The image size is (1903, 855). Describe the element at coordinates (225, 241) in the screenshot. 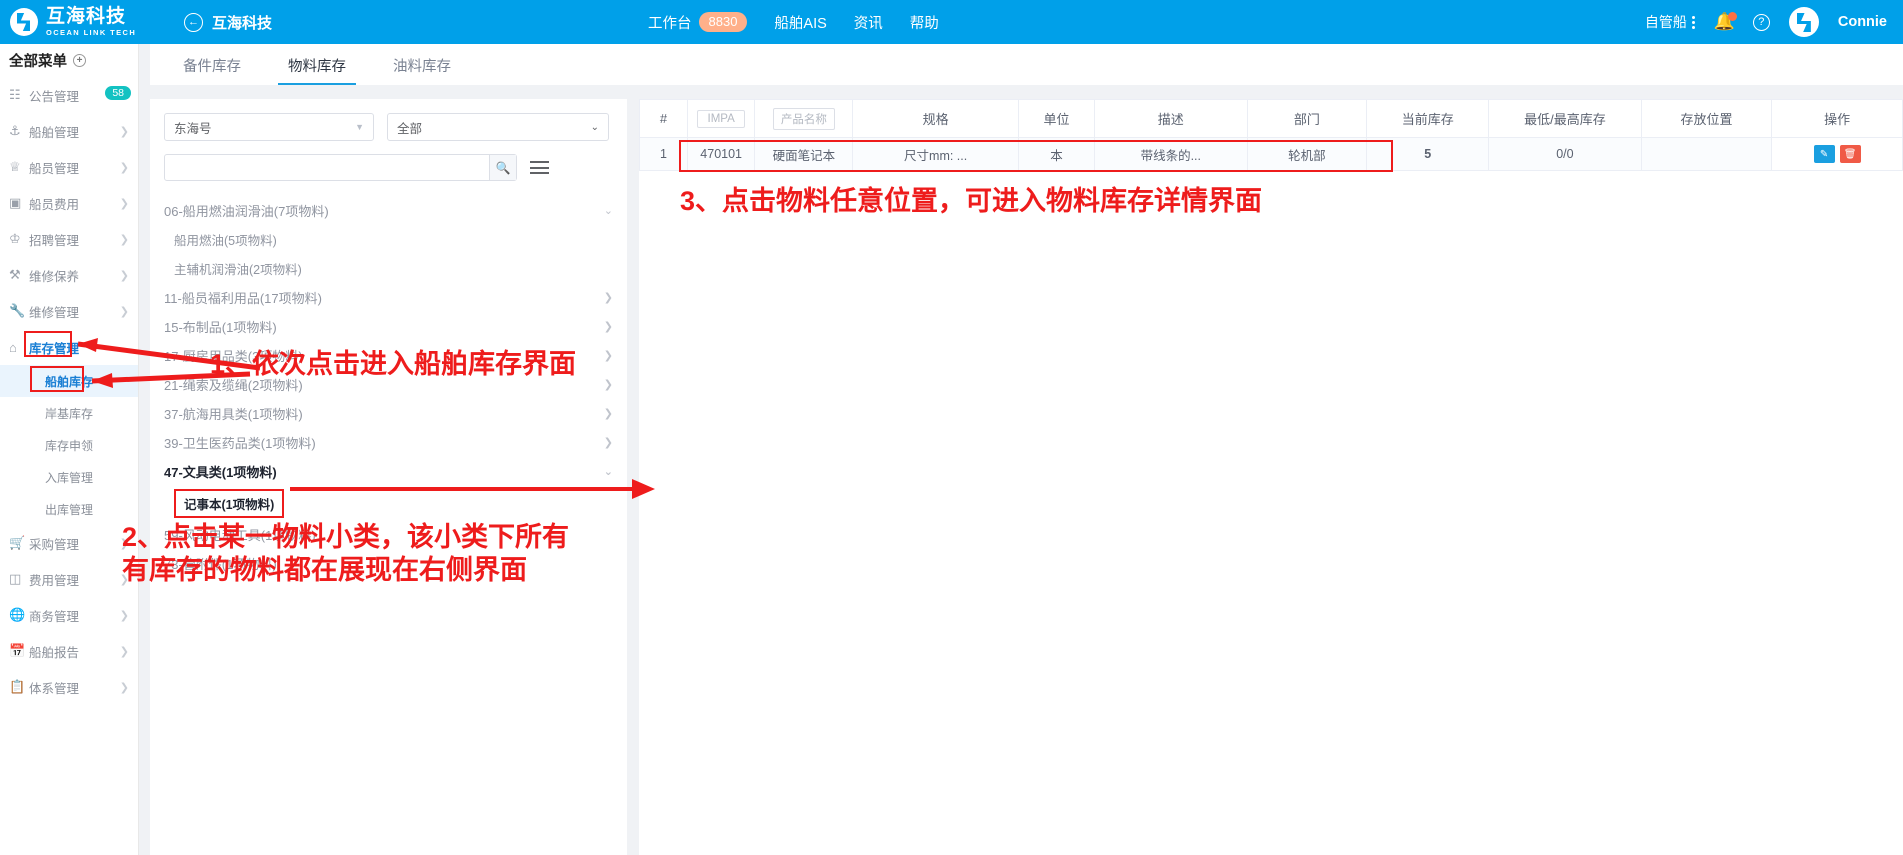

I see `tree-node-label: 船用燃油(5项物料)` at that location.